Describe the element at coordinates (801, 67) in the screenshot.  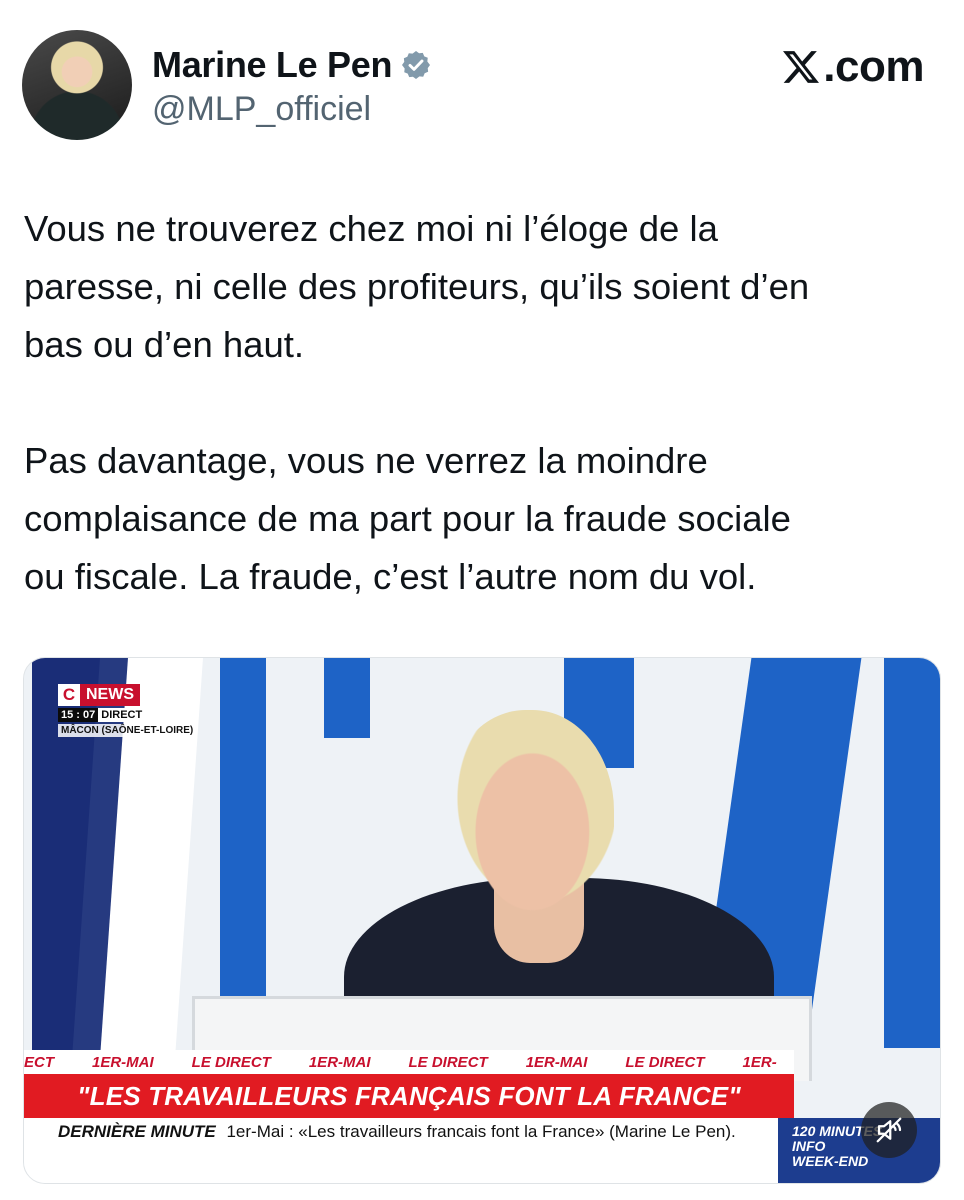
I see `x-logo-icon` at that location.